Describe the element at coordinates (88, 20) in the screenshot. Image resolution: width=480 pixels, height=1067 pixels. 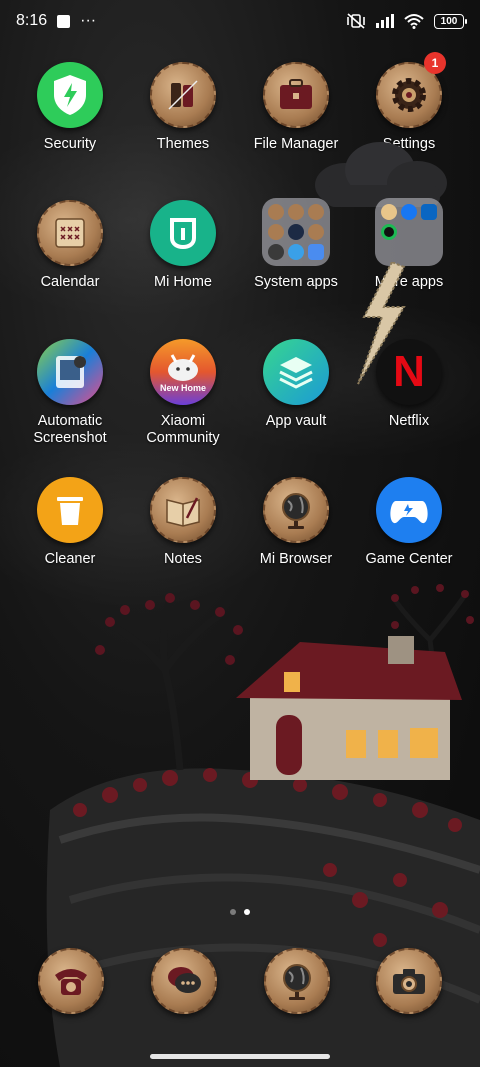
I see `more-notifications-icon: ···` at that location.